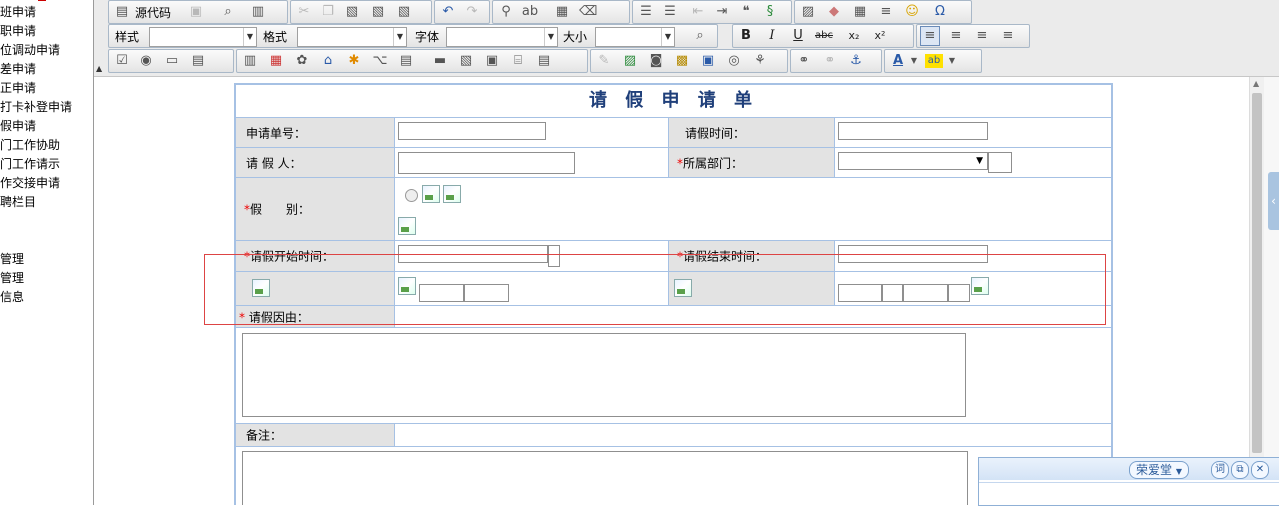 The width and height of the screenshot is (1279, 506). What do you see at coordinates (302, 61) in the screenshot?
I see `org-icon: ✿` at bounding box center [302, 61].